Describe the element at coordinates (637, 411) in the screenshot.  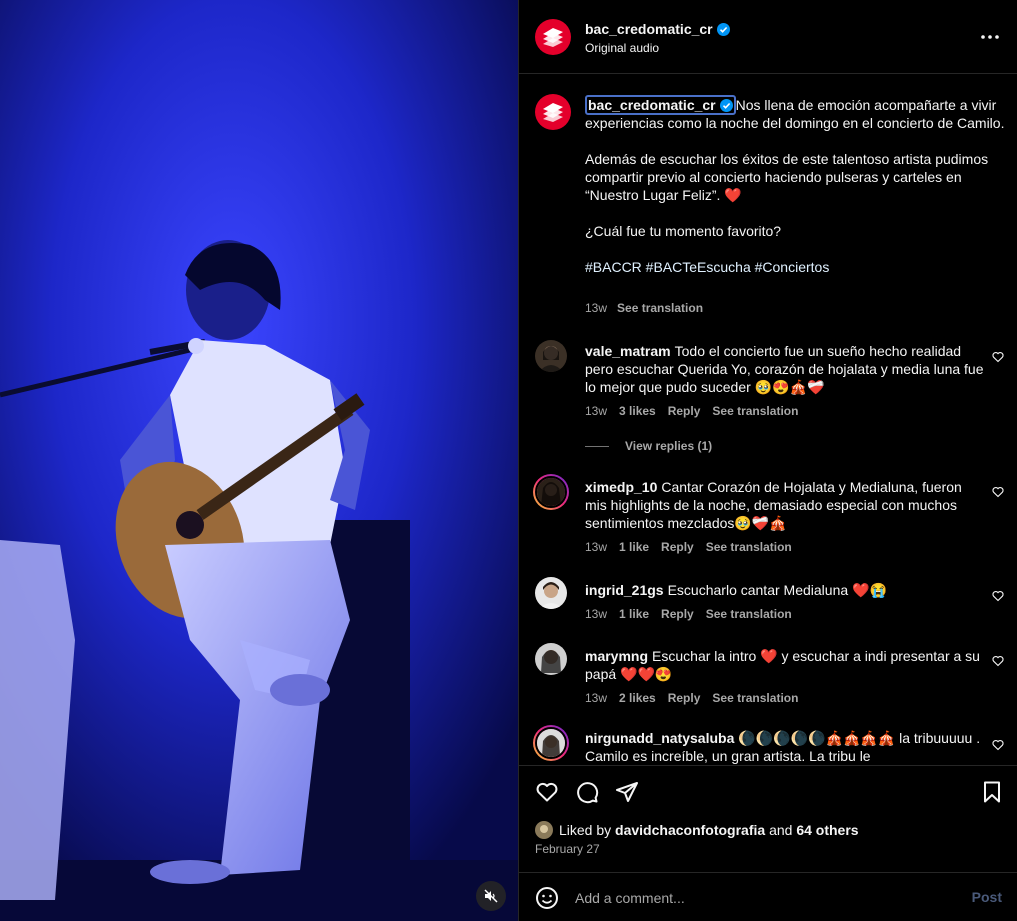
I see `comment-likes-count: 3 likes` at that location.